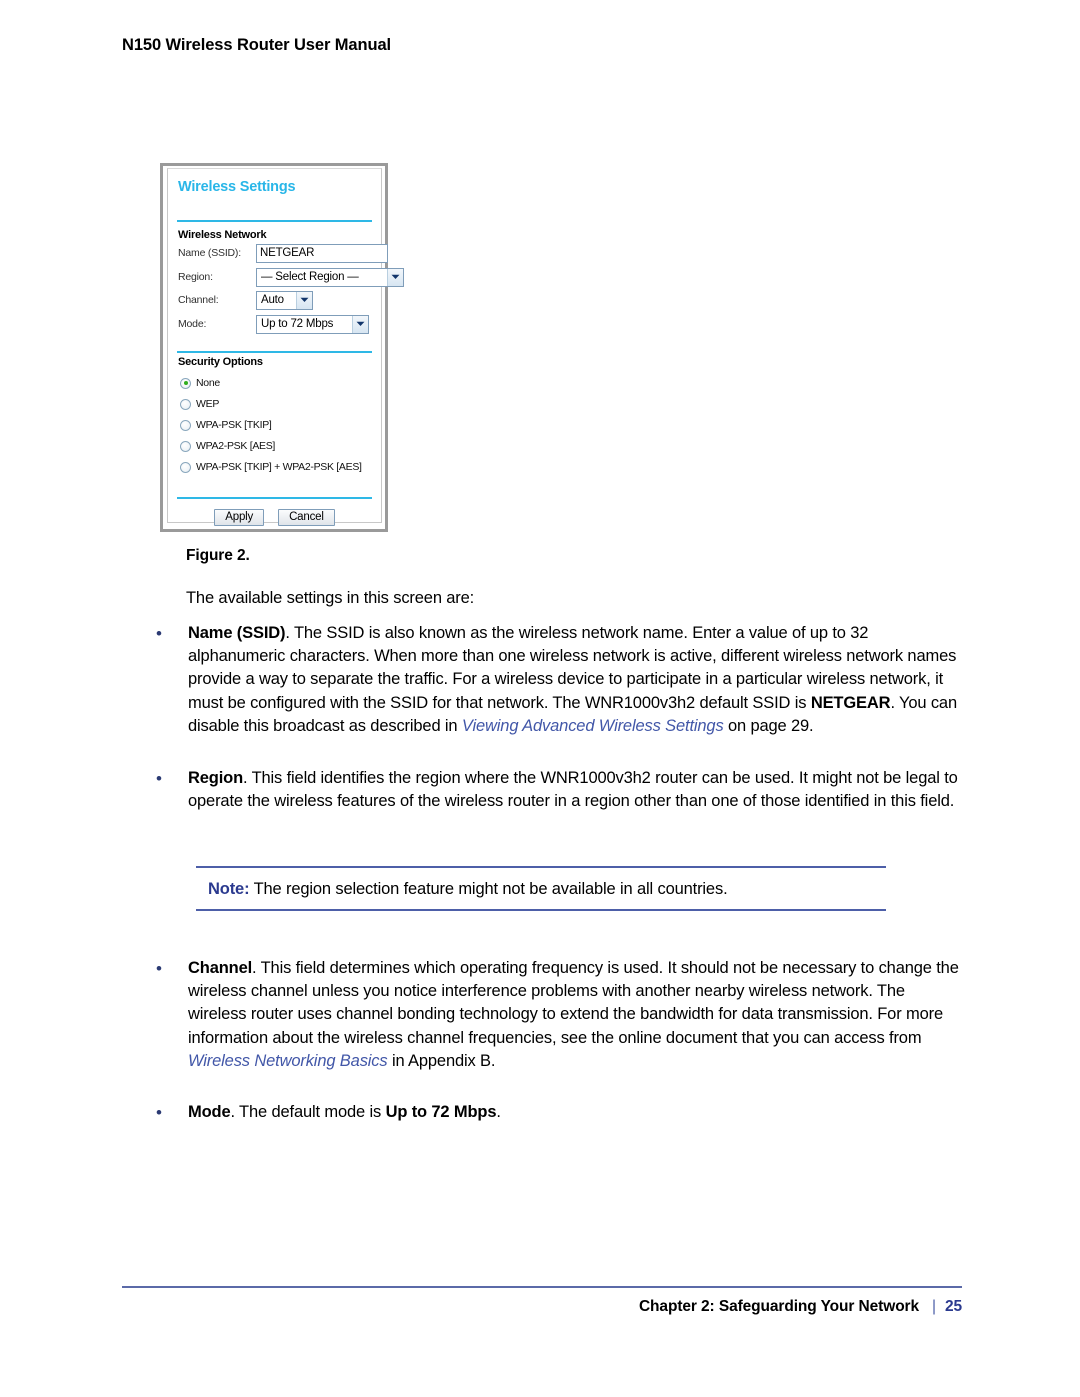 The width and height of the screenshot is (1080, 1397). I want to click on field-row-region: Region: — Select Region —, so click(291, 277).